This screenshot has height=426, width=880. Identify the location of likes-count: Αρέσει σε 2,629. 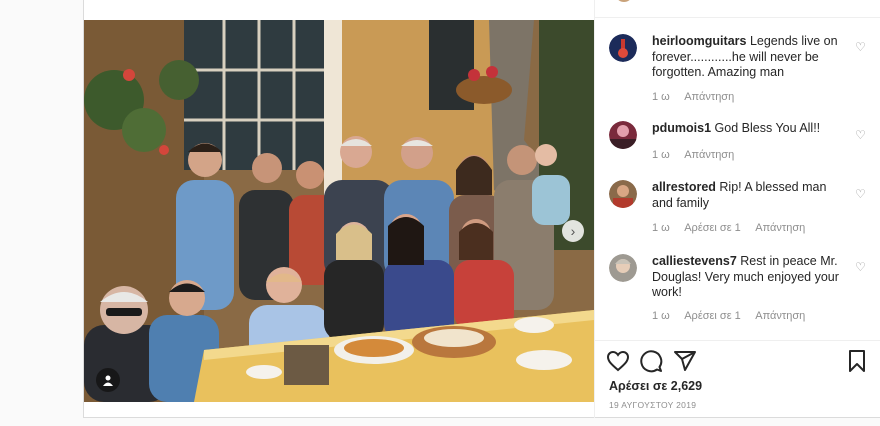
(655, 386).